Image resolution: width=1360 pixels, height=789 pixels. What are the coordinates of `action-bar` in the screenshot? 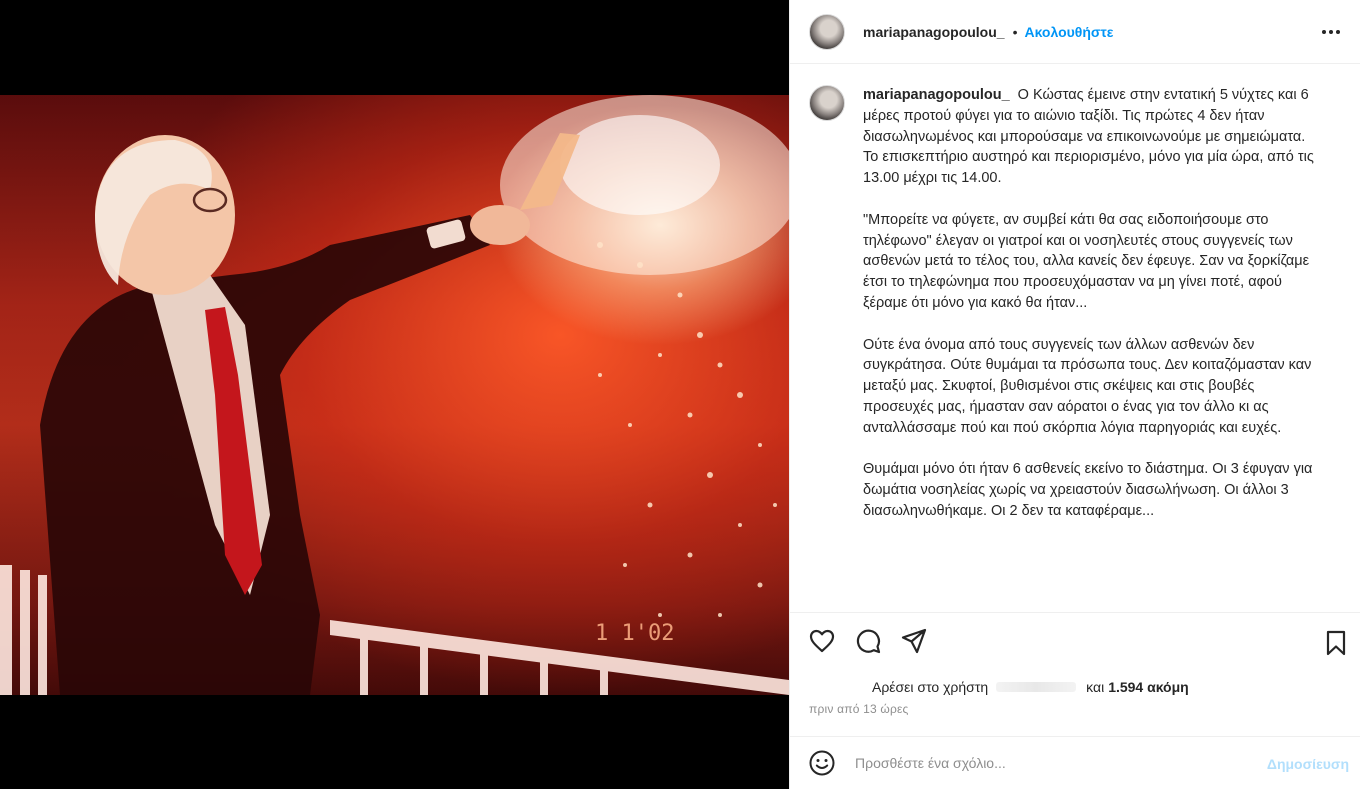 It's located at (1075, 640).